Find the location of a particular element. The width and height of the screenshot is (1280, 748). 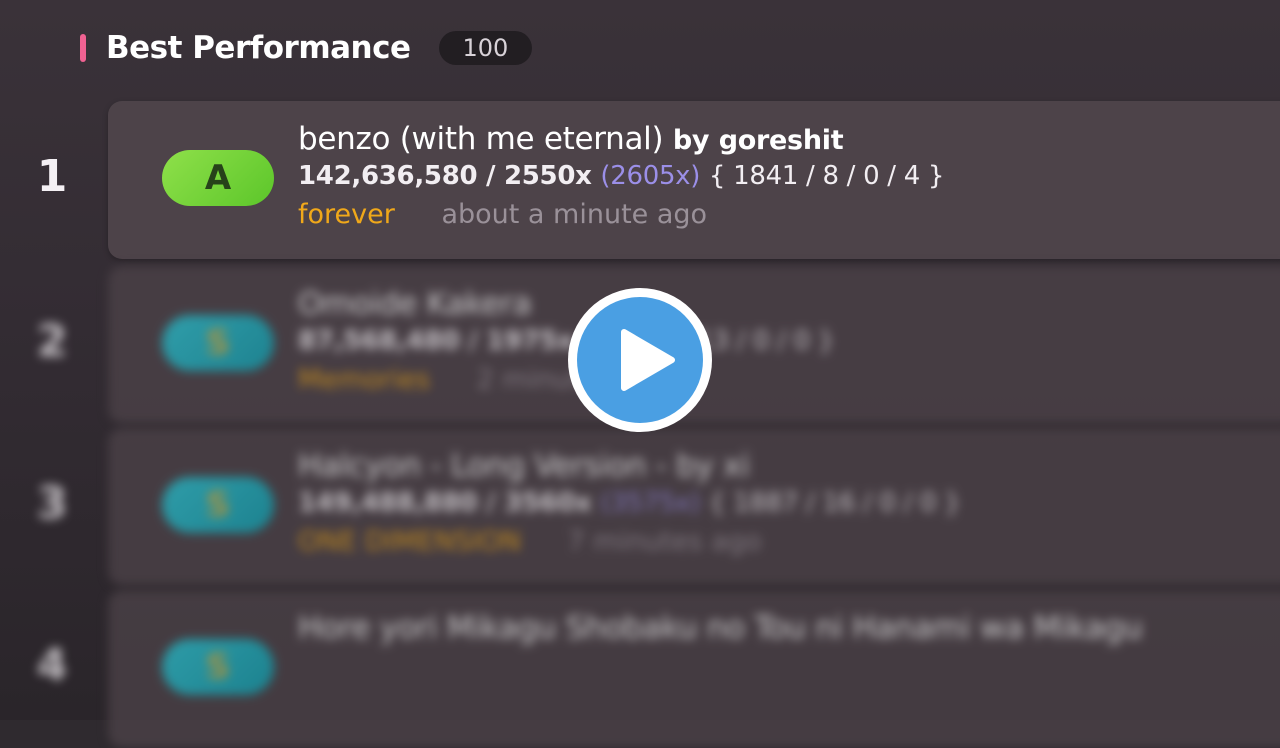

score-meta: ONE DIMENSION 7 minutes ago is located at coordinates (629, 541).